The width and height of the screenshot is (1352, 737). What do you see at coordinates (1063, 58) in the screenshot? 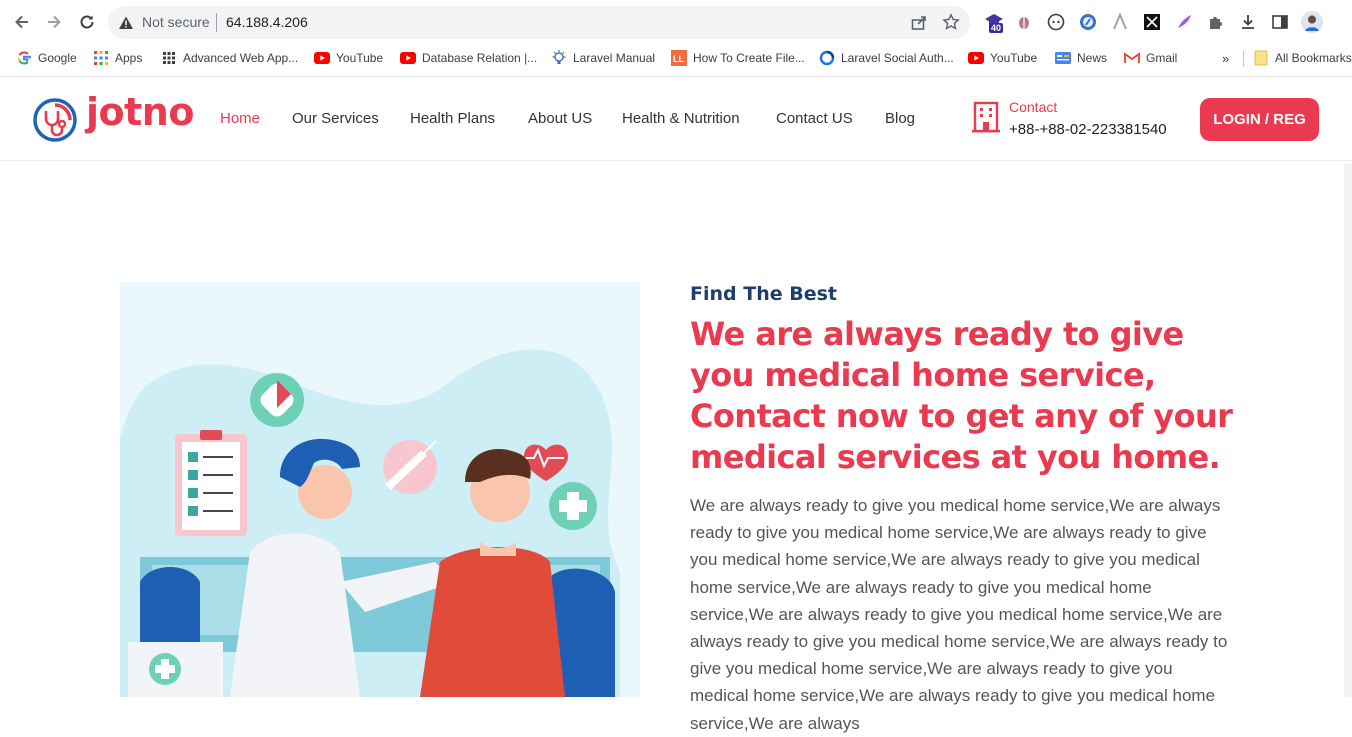
I see `news-icon` at bounding box center [1063, 58].